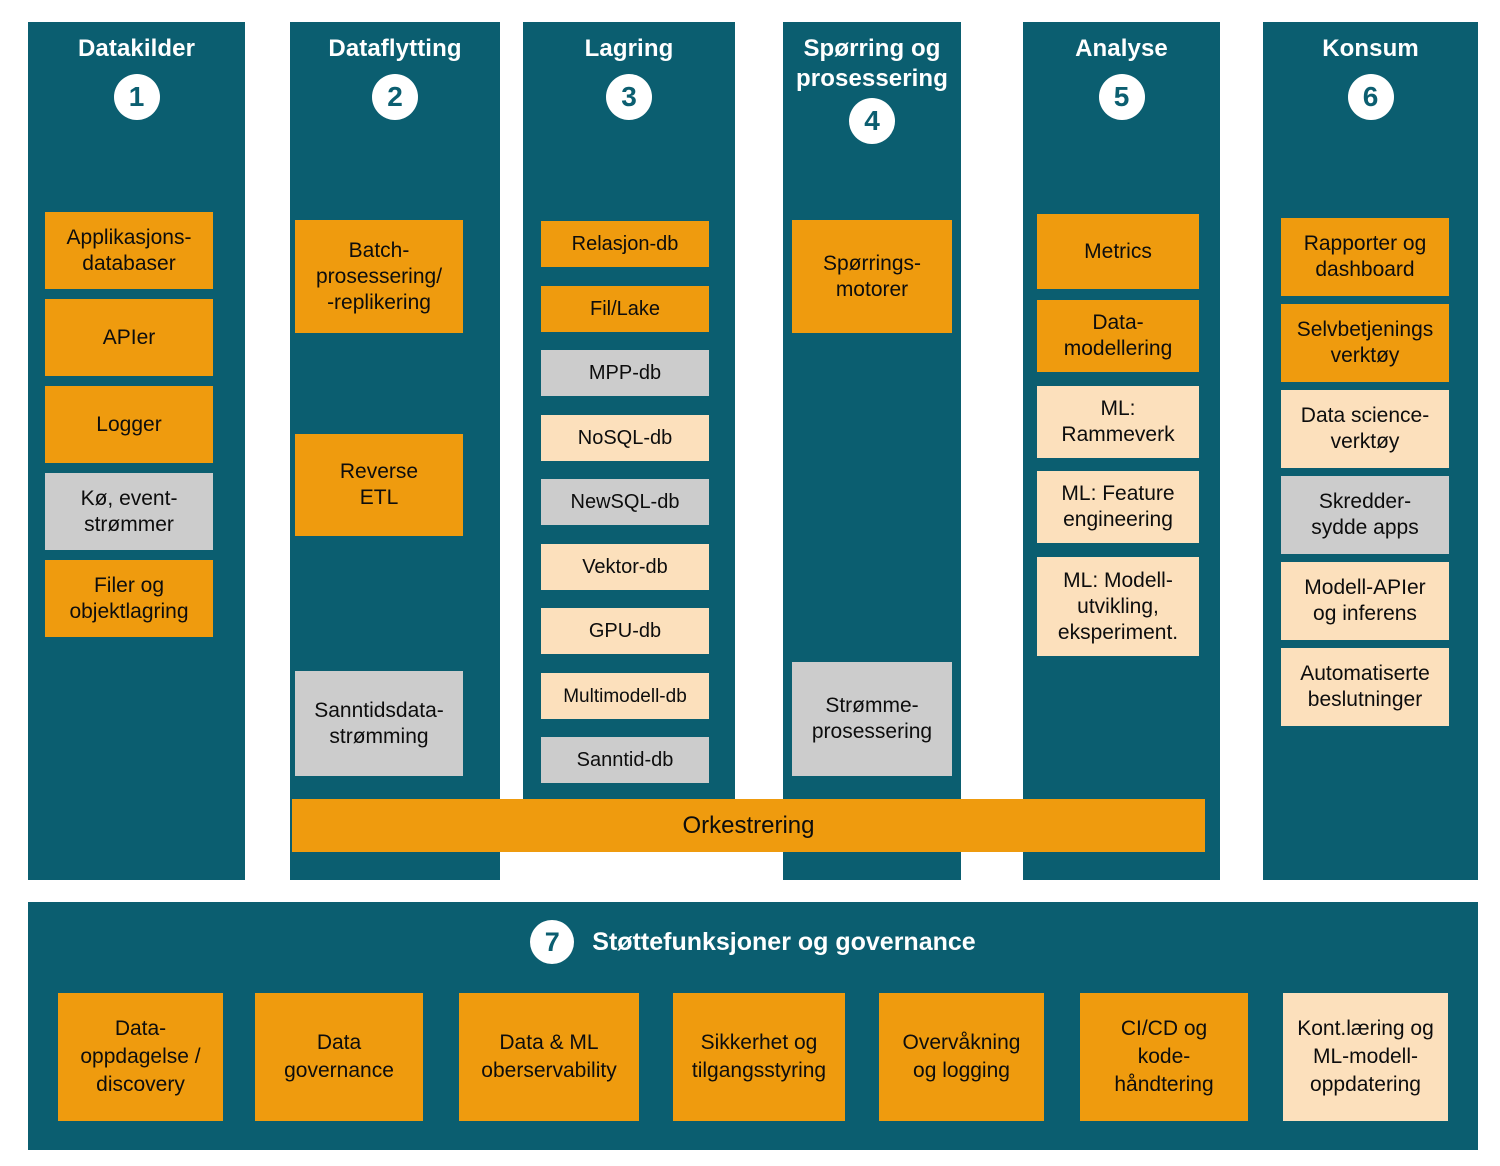 This screenshot has height=1166, width=1500. Describe the element at coordinates (1365, 601) in the screenshot. I see `item-box: Modell-APIer og inferens` at that location.